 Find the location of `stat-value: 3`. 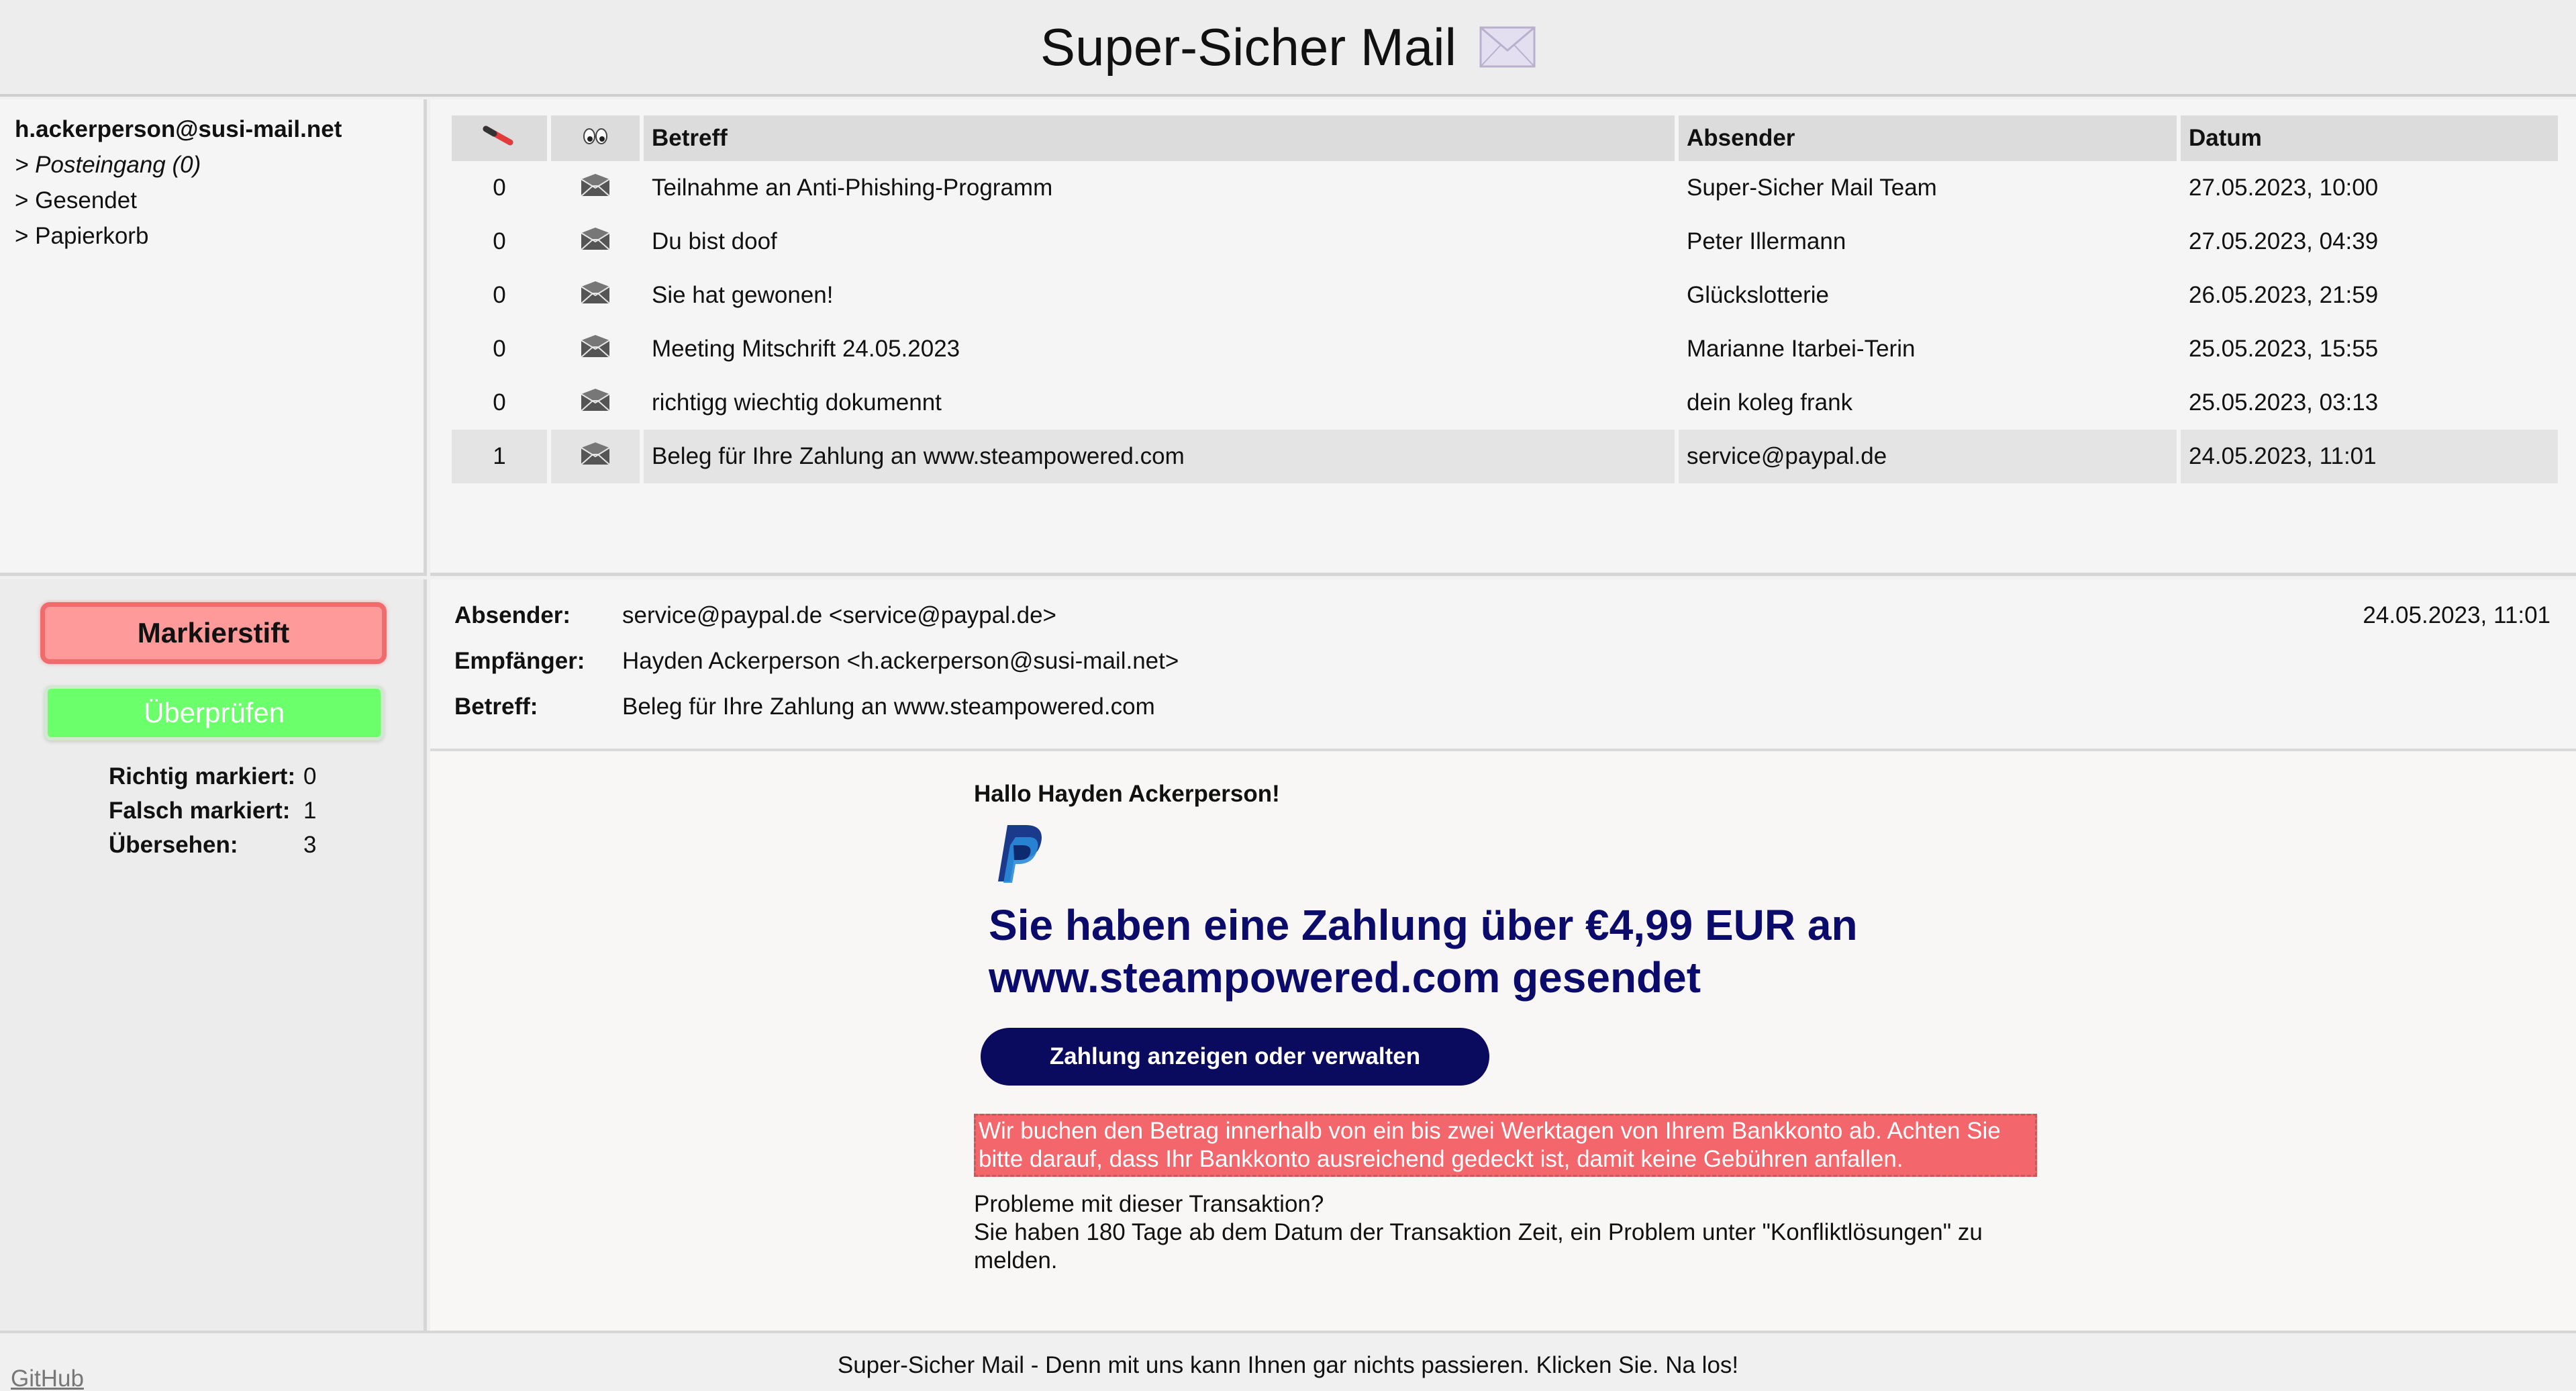

stat-value: 3 is located at coordinates (310, 845).